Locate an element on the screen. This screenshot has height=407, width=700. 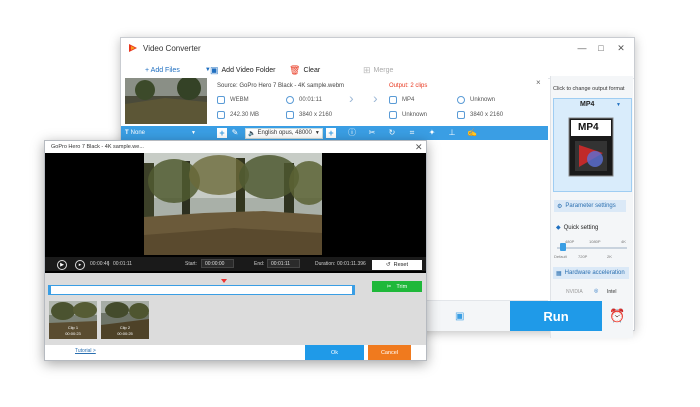
effects-icon: ✦ is located at coordinates (432, 133).